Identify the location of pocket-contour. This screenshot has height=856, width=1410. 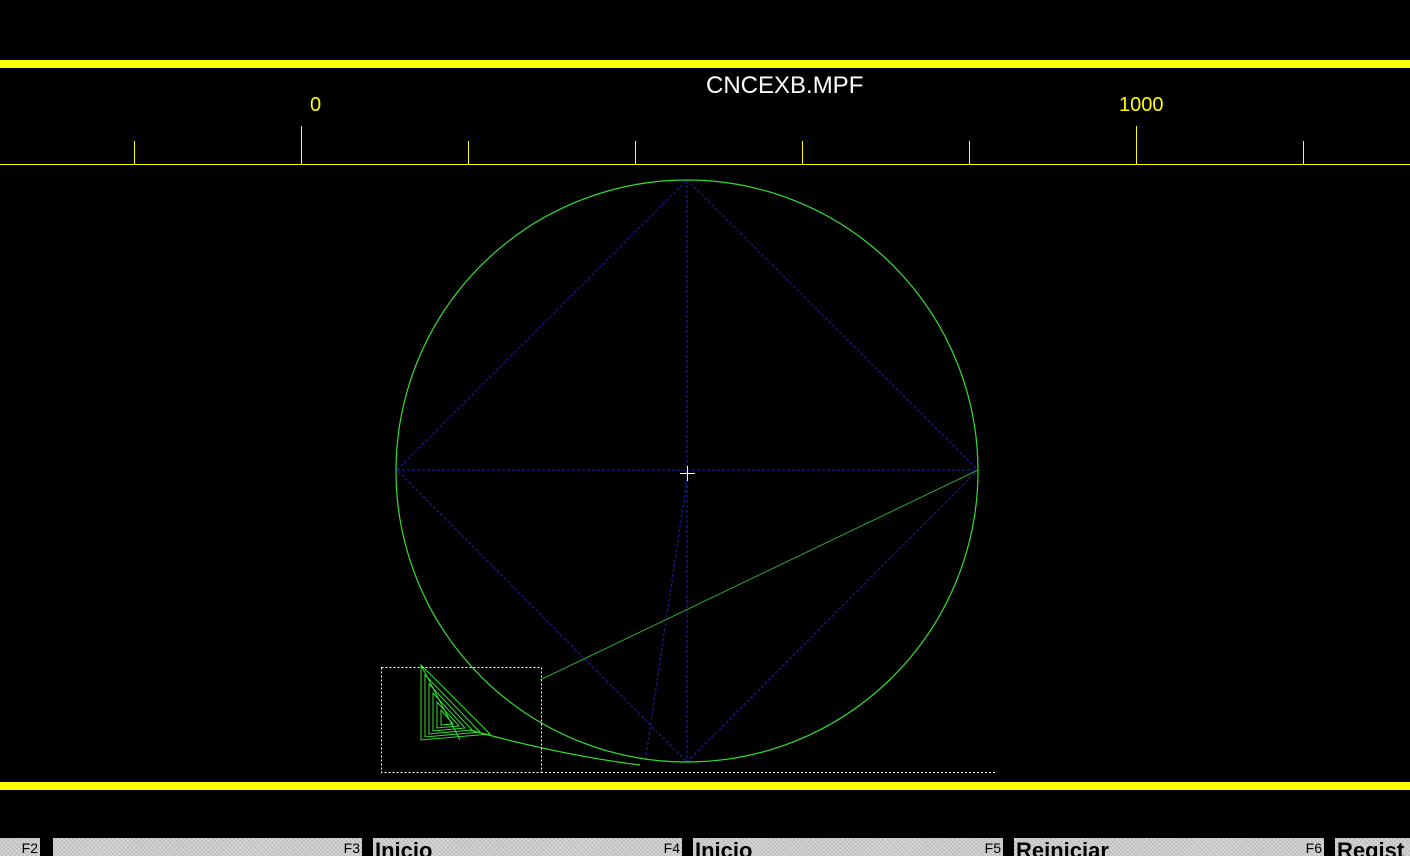
(456, 702).